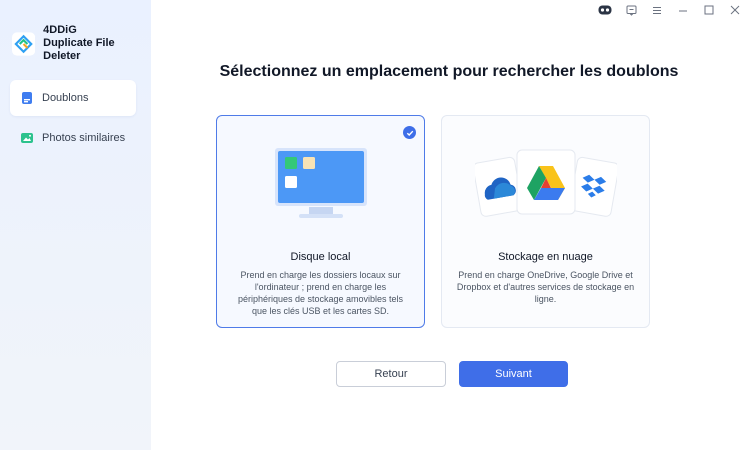  I want to click on menu-icon, so click(657, 10).